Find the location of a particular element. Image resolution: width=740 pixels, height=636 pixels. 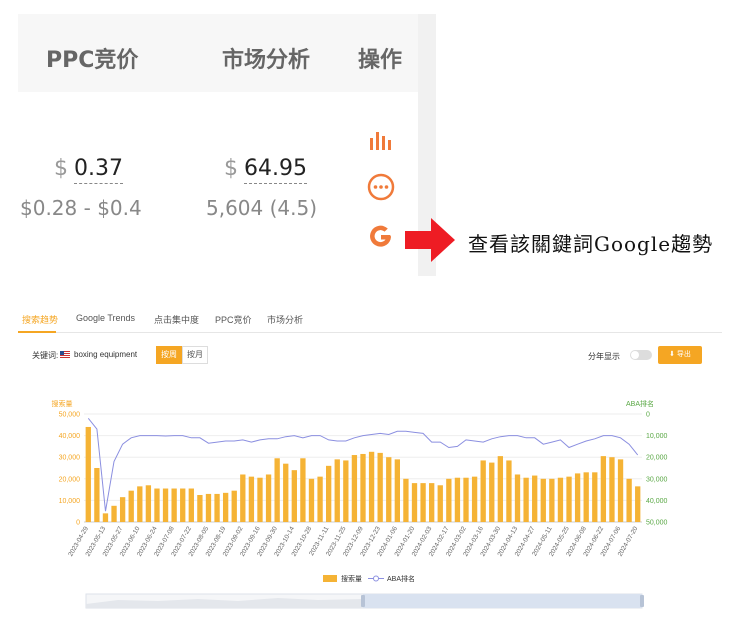

ppc-price: $0.37 is located at coordinates (88, 170).